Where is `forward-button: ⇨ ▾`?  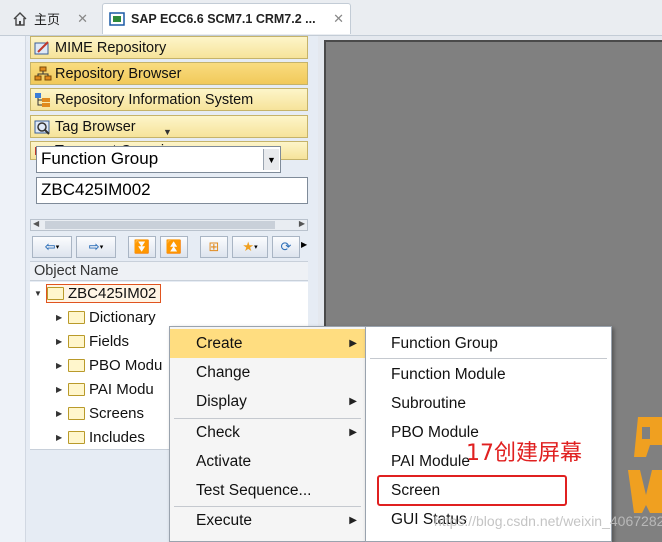
forward-button: ⇨ ▾ is located at coordinates (96, 247).